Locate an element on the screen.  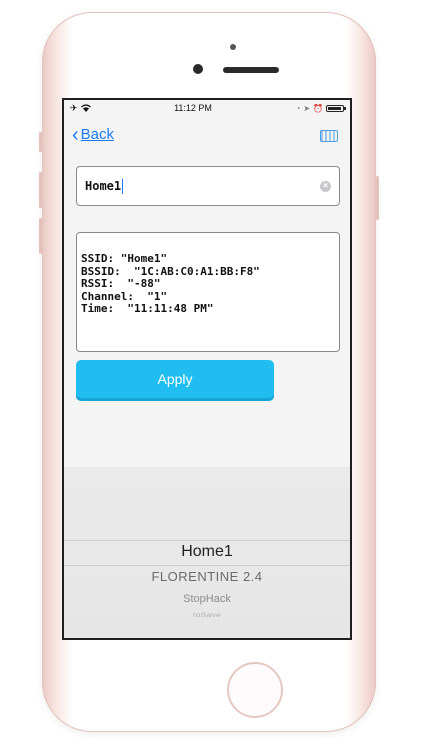
ssid-line: SSID: "Home1" is located at coordinates (124, 258).